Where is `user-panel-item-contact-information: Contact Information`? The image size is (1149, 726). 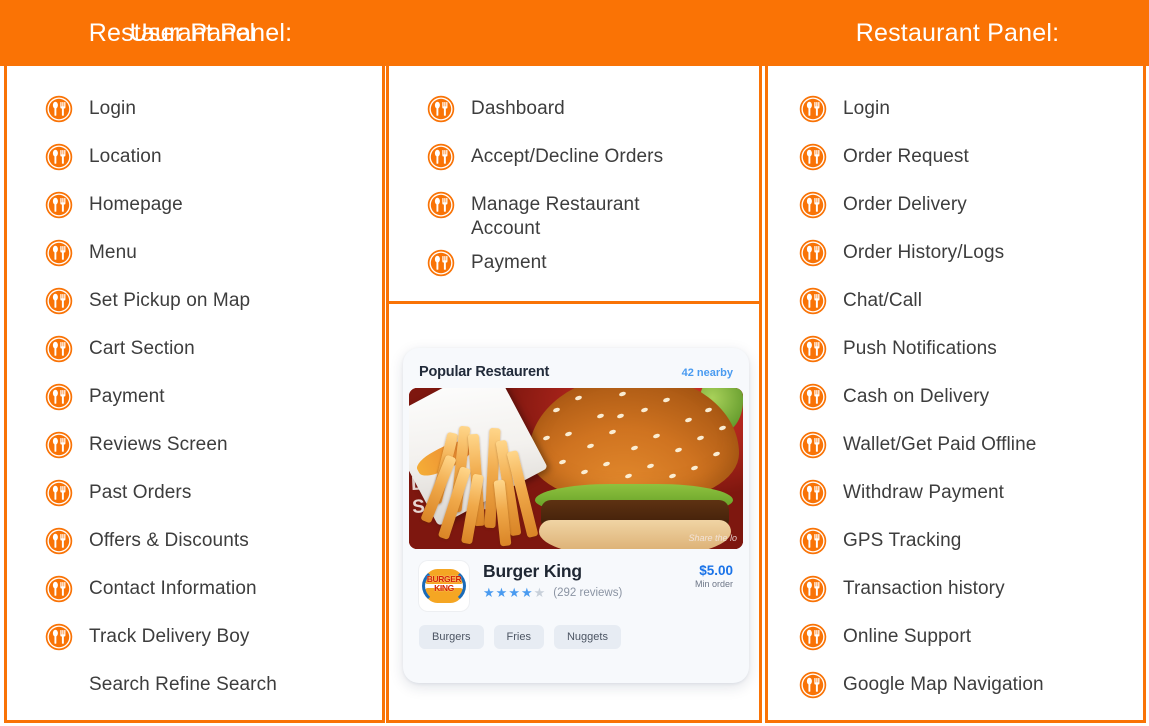 user-panel-item-contact-information: Contact Information is located at coordinates (194, 591).